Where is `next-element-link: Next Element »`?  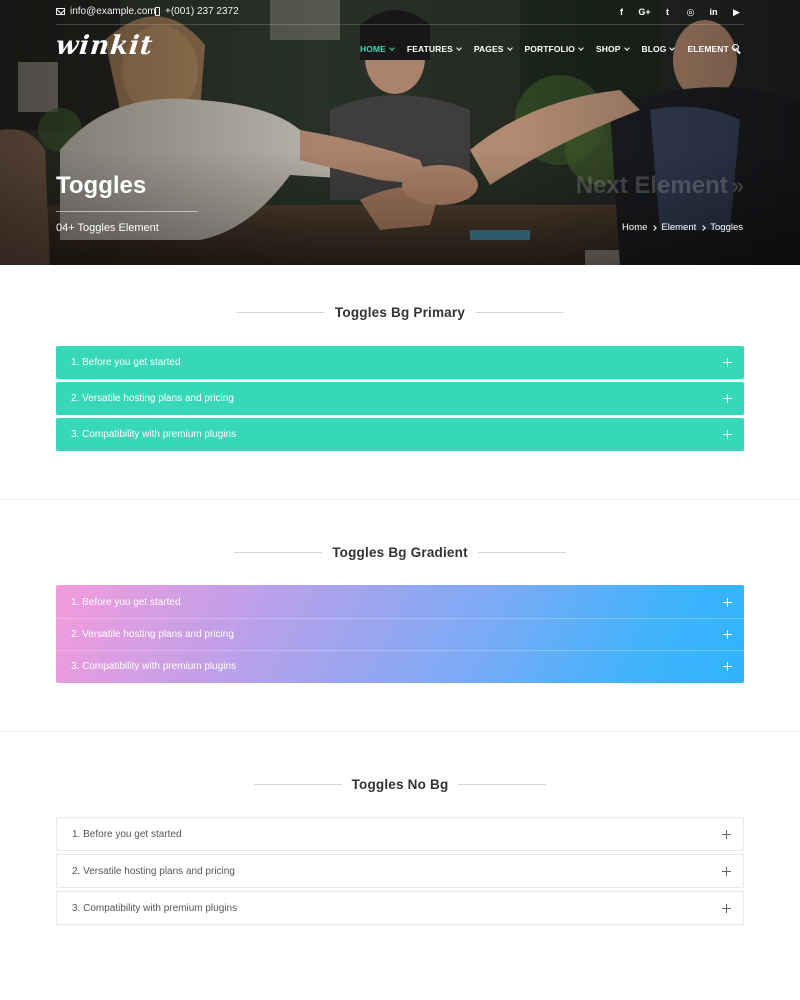
next-element-link: Next Element » is located at coordinates (660, 186).